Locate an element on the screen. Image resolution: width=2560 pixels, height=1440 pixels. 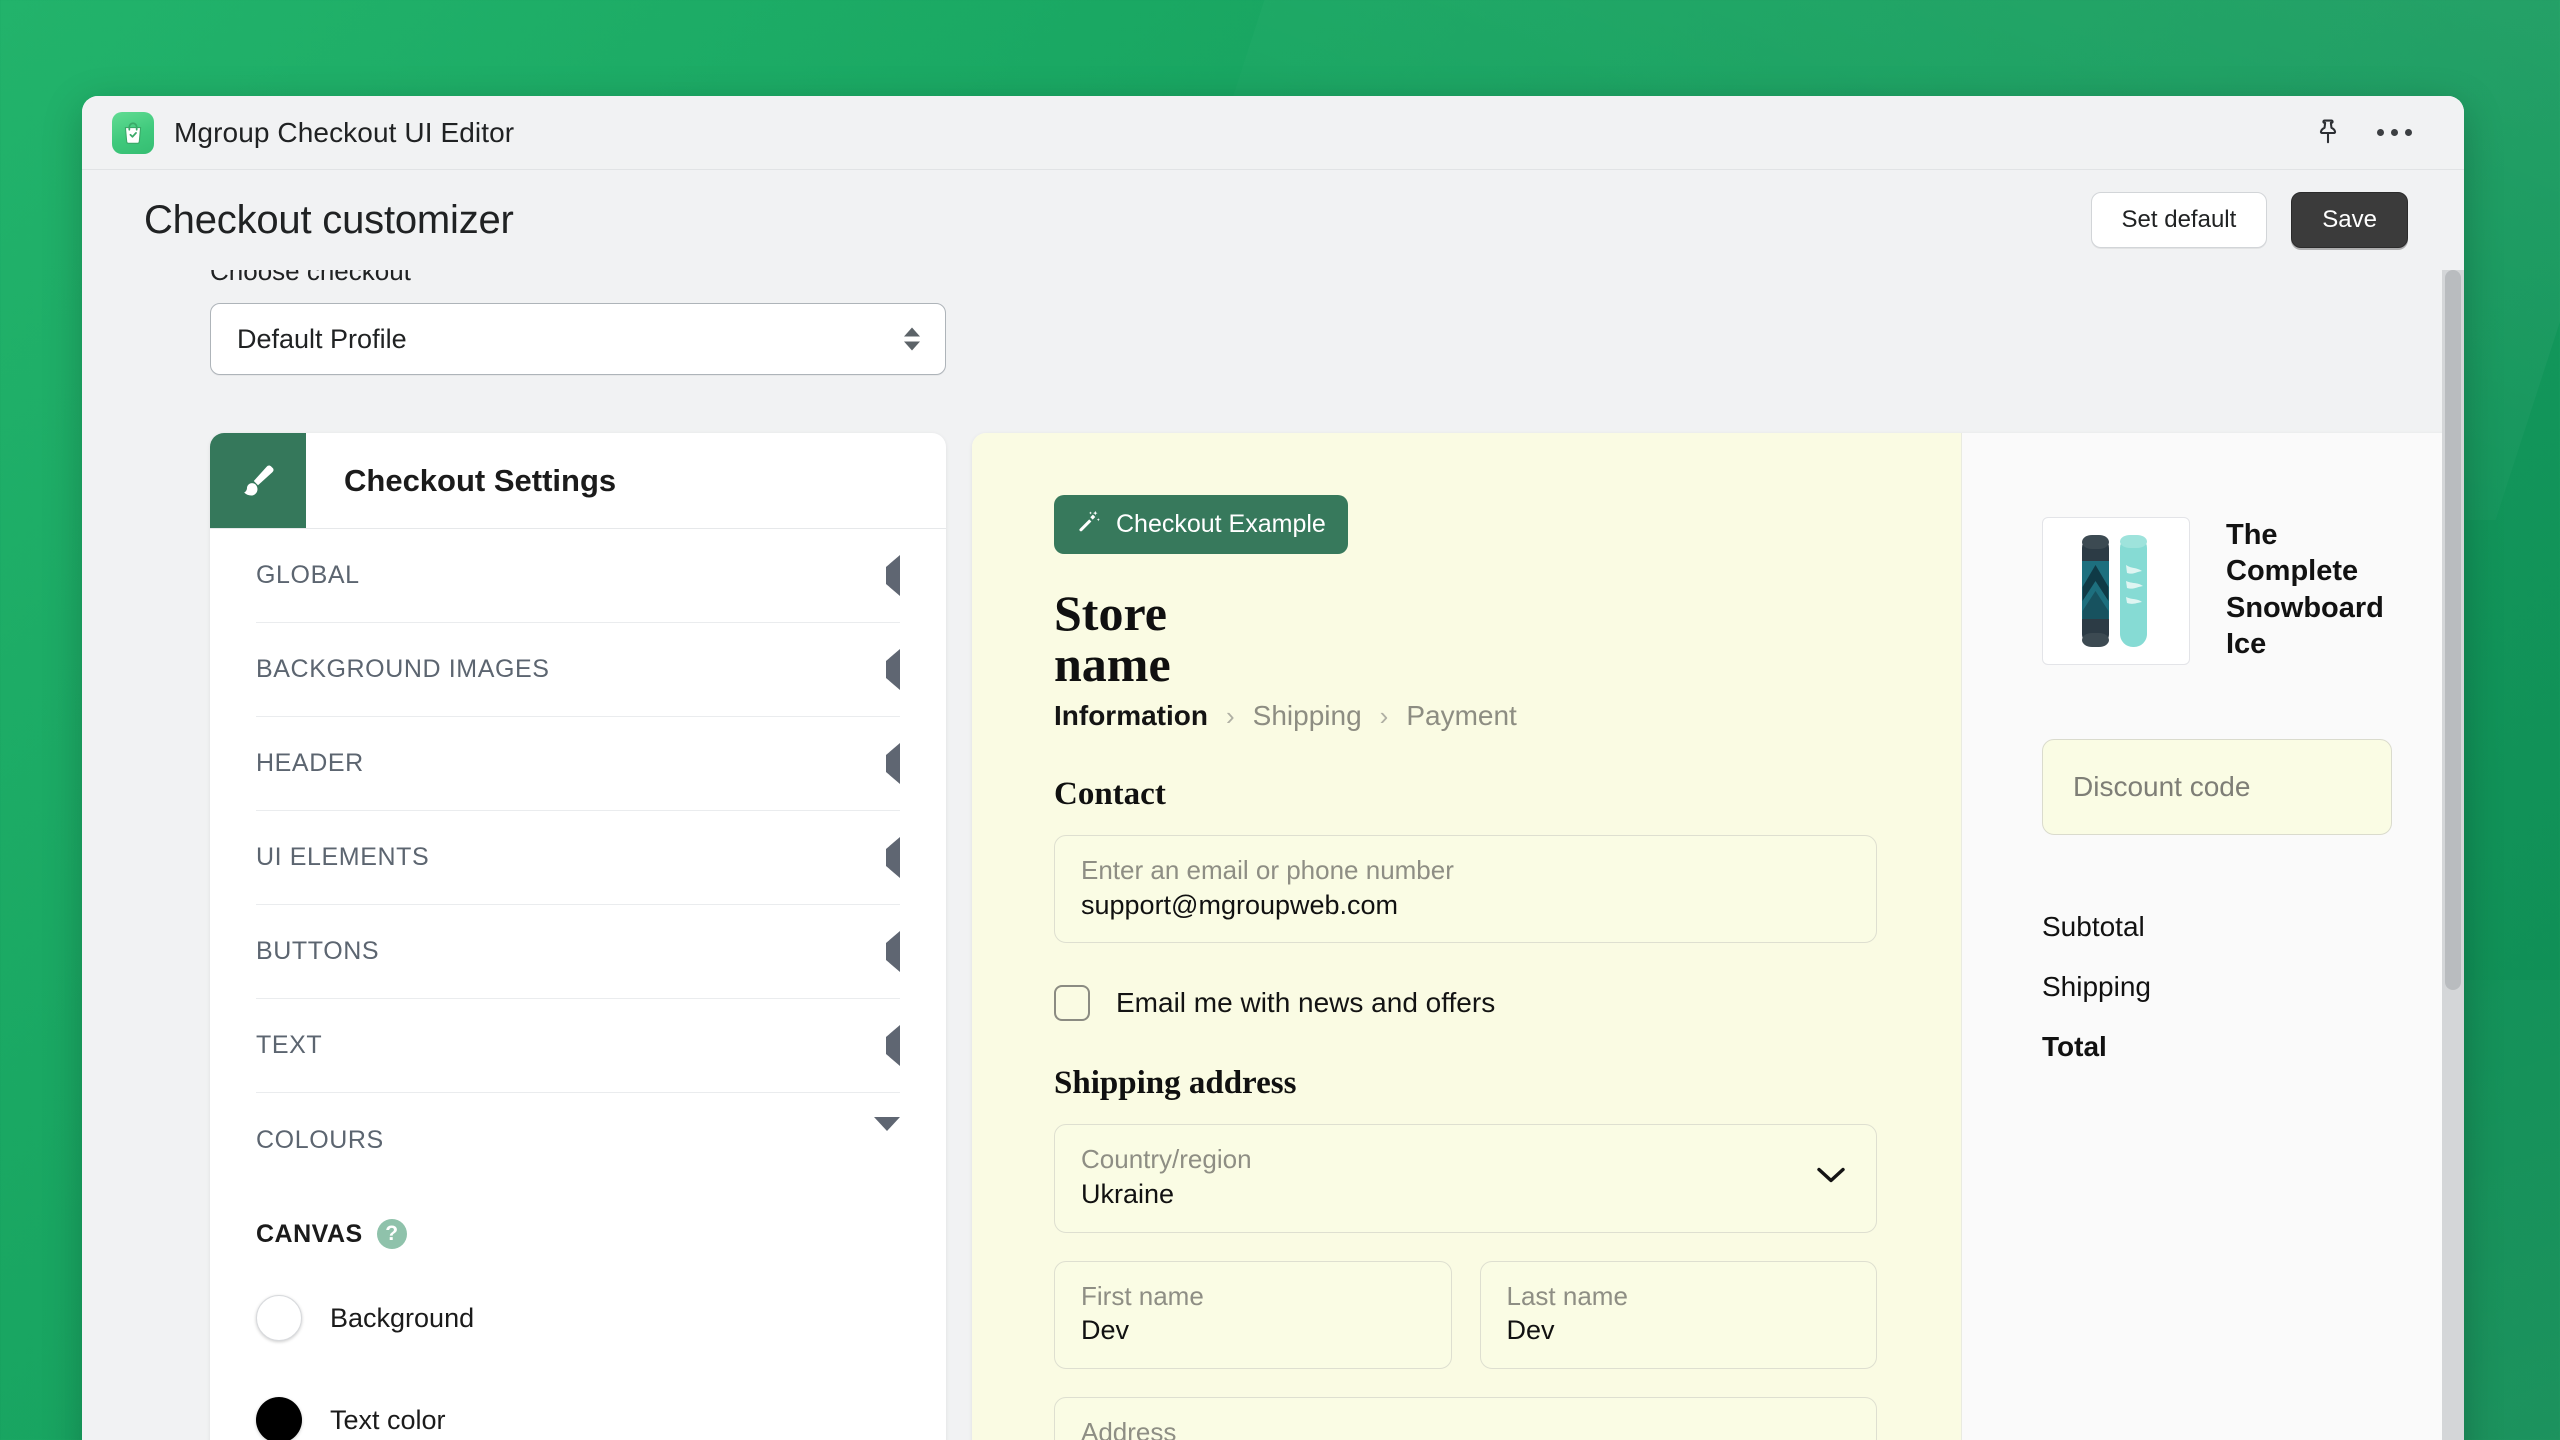
accordion-section-ui-elements: UI ELEMENTS is located at coordinates (578, 858).